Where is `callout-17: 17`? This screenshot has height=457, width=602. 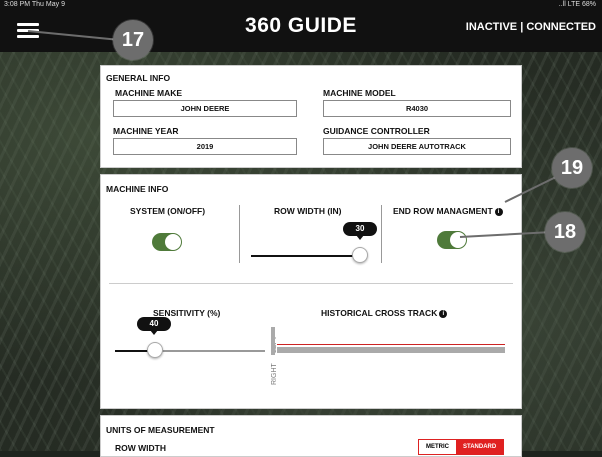 callout-17: 17 is located at coordinates (133, 40).